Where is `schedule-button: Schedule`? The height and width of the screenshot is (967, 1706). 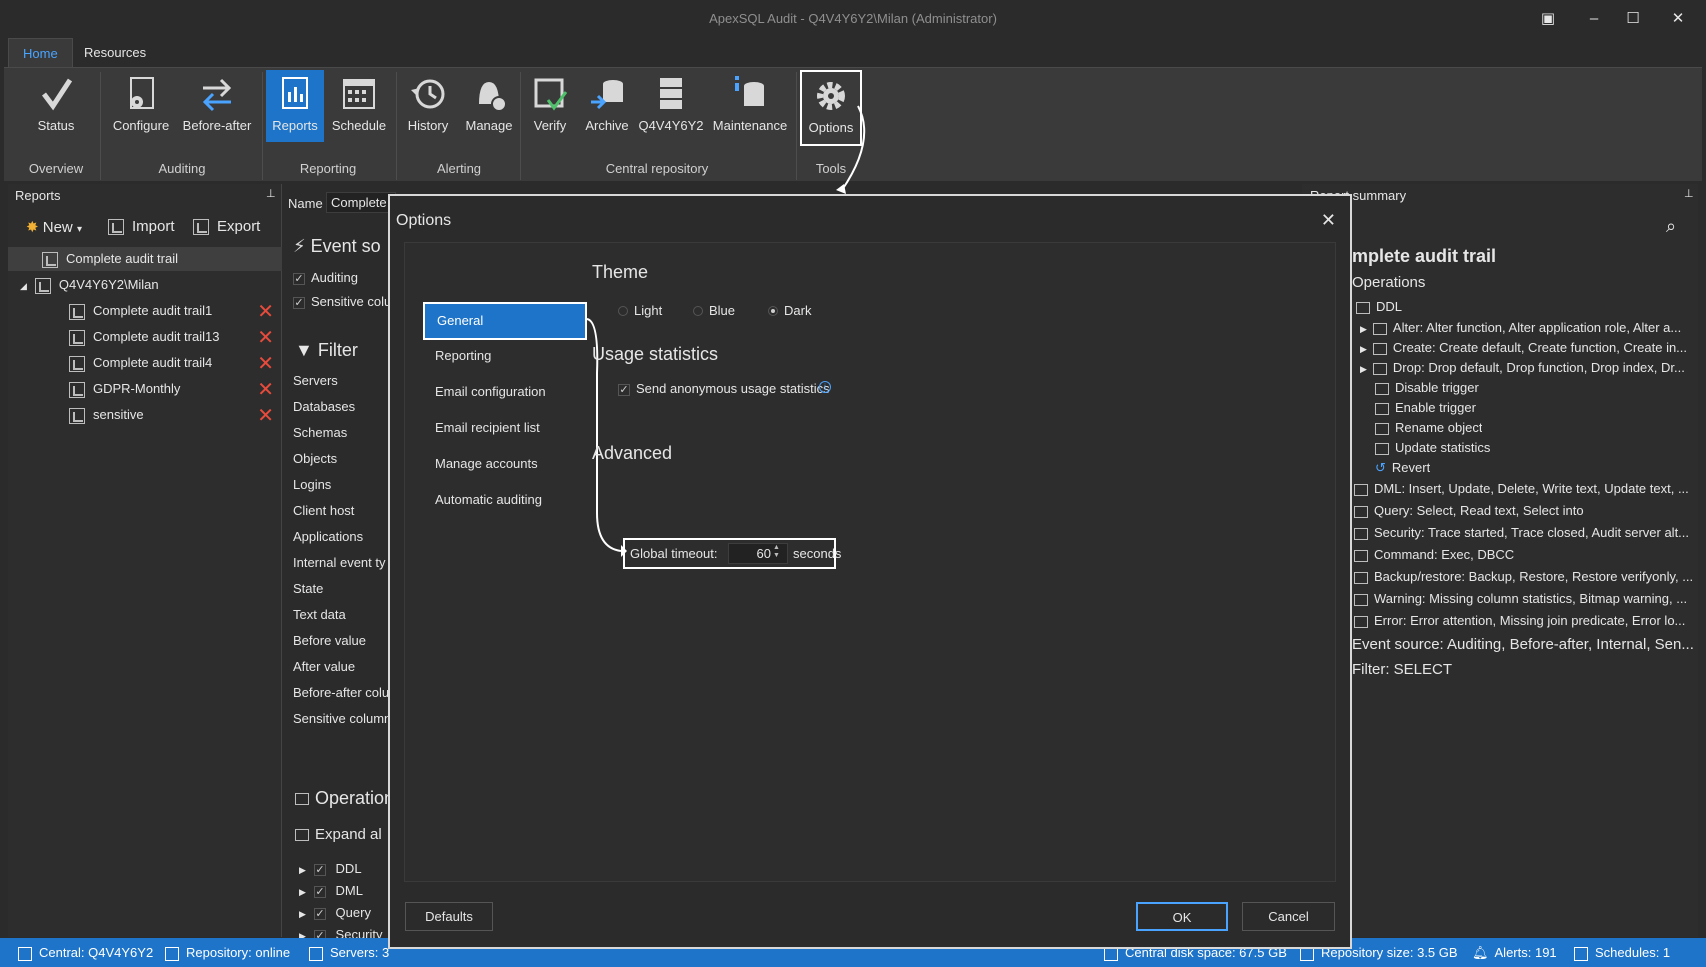
schedule-button: Schedule is located at coordinates (359, 106).